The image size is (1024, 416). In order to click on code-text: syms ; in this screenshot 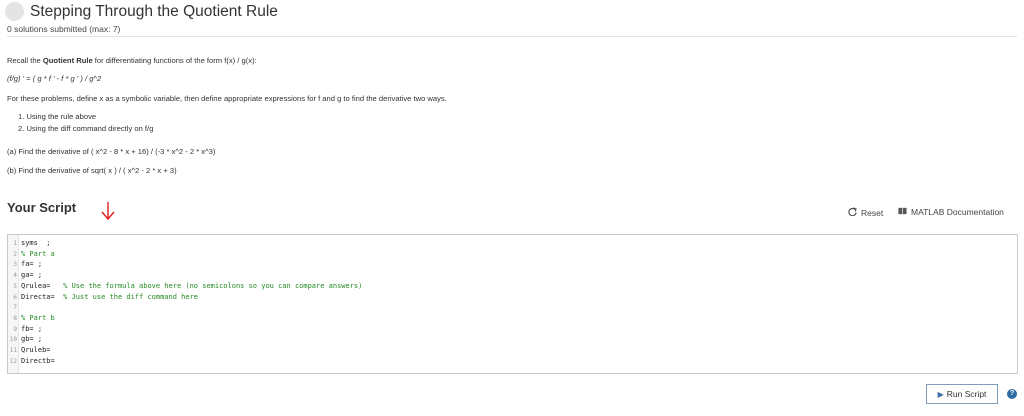, I will do `click(36, 243)`.